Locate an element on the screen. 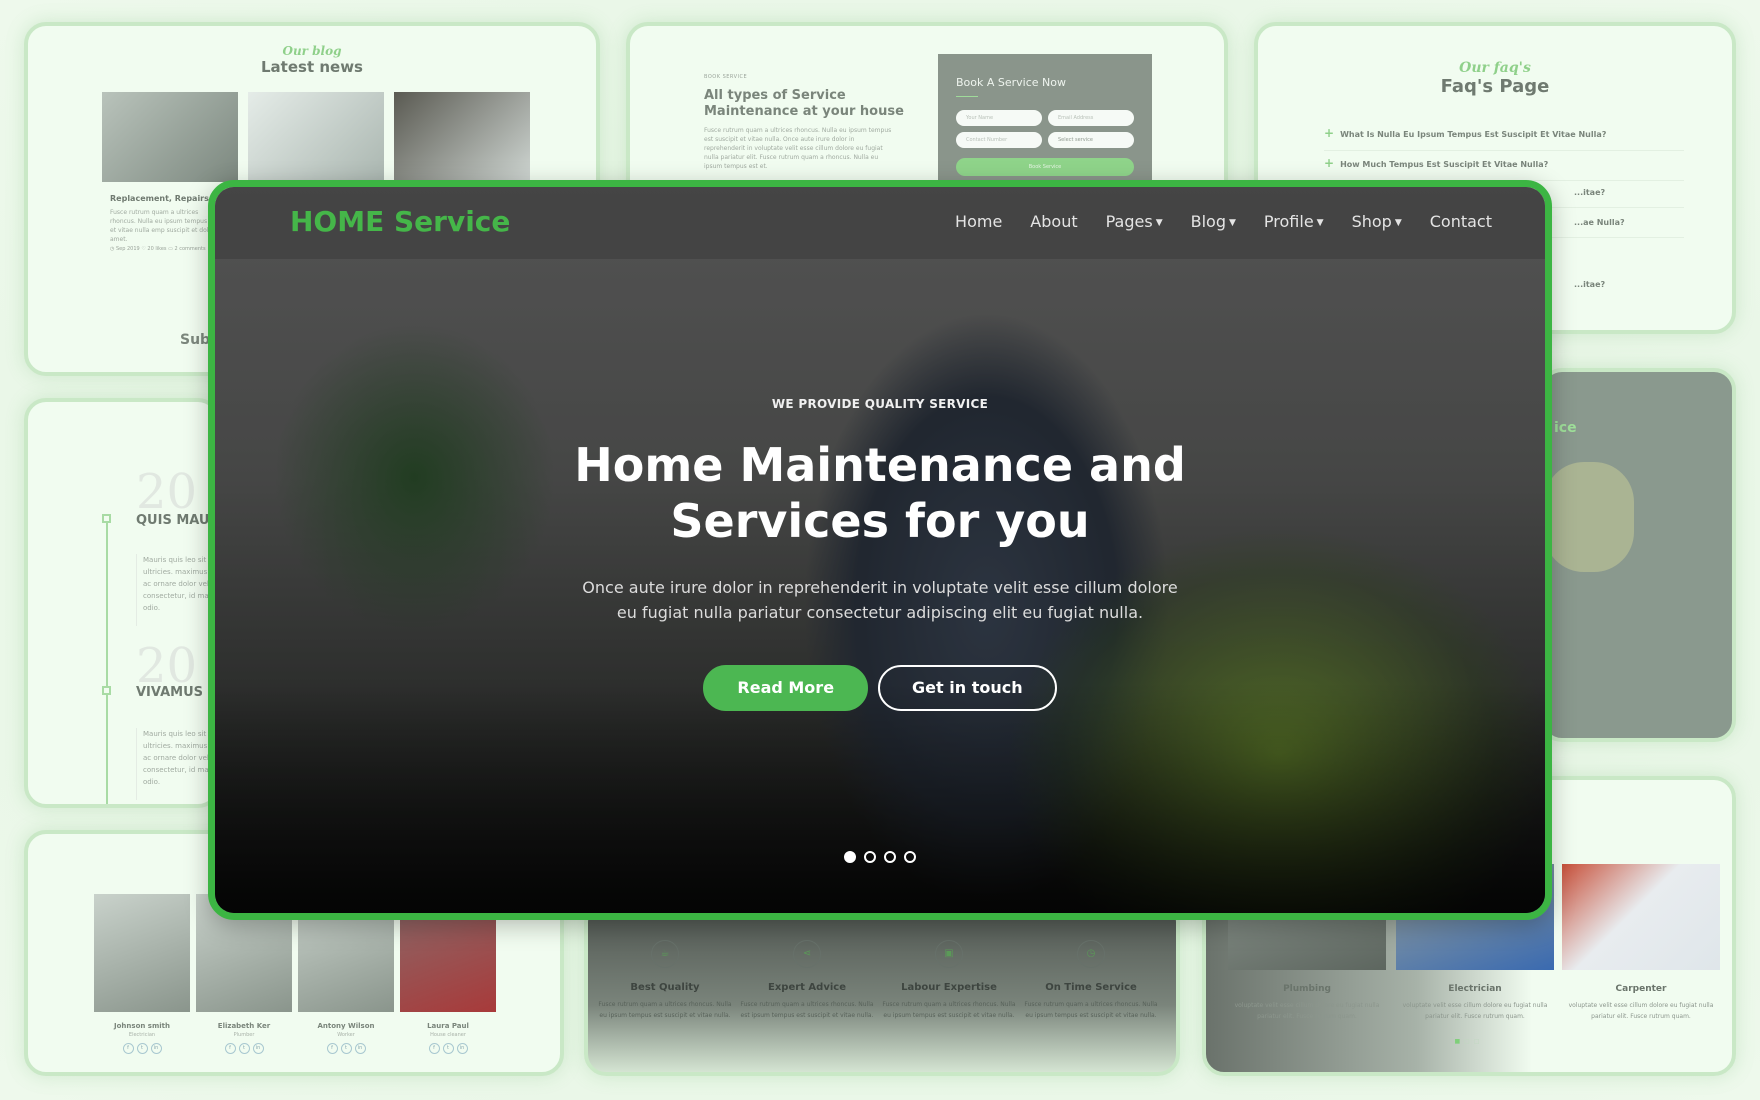 The height and width of the screenshot is (1100, 1760). team-member: Johnson smith Electrician f t in is located at coordinates (142, 974).